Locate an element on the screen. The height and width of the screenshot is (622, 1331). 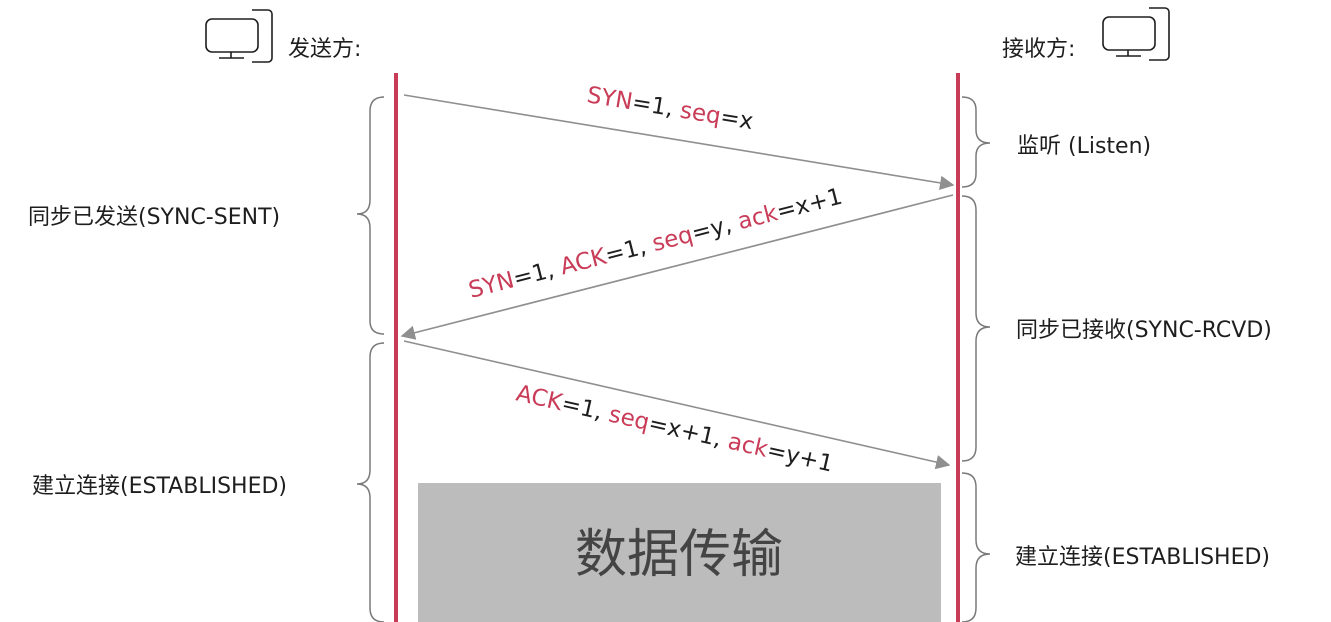
left-state-sync-sent: 同步已发送(SYNC-SENT) is located at coordinates (154, 217).